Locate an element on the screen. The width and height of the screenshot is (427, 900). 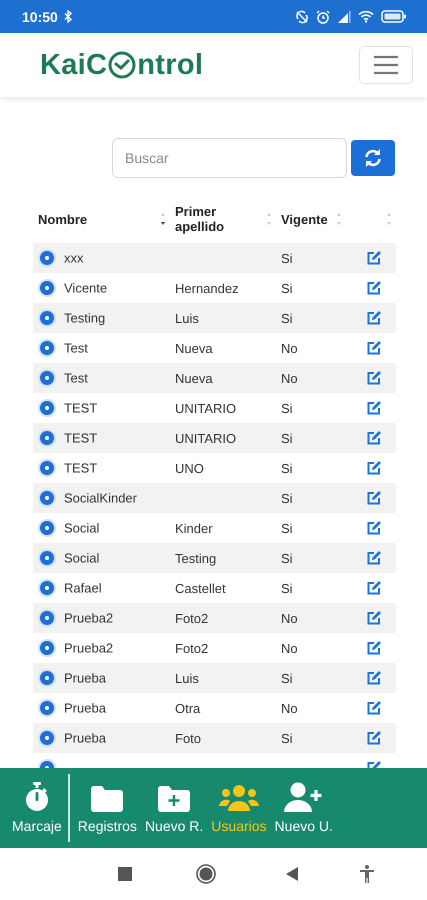
refresh-button is located at coordinates (373, 158).